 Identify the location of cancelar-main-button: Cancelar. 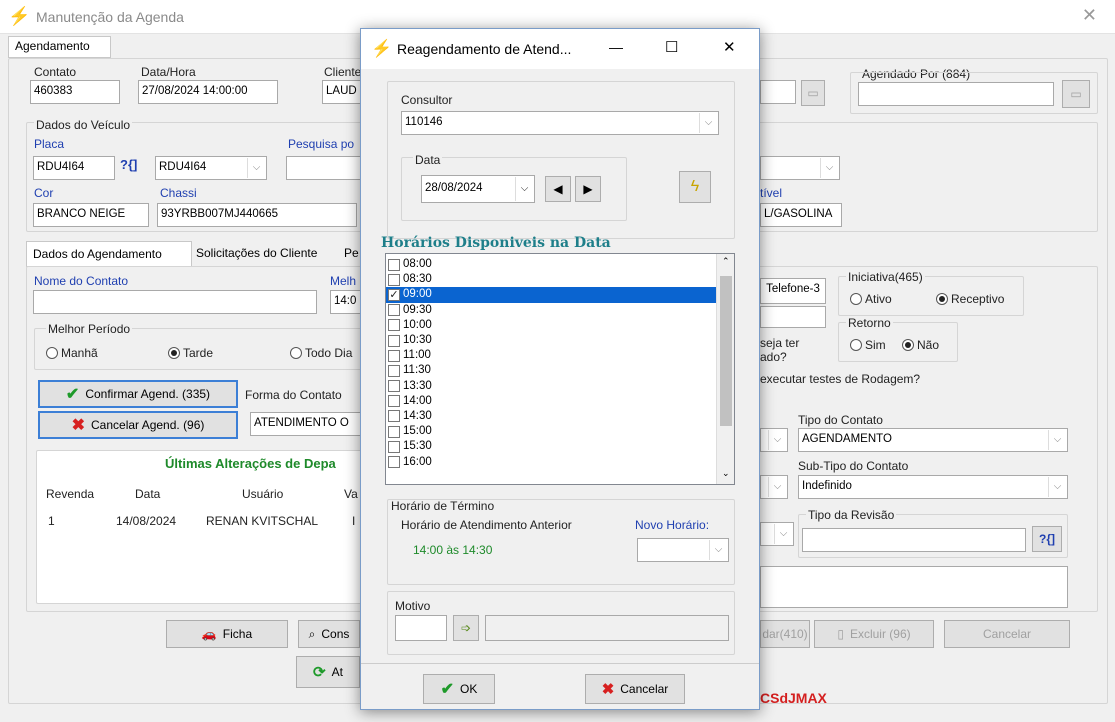
(1007, 634).